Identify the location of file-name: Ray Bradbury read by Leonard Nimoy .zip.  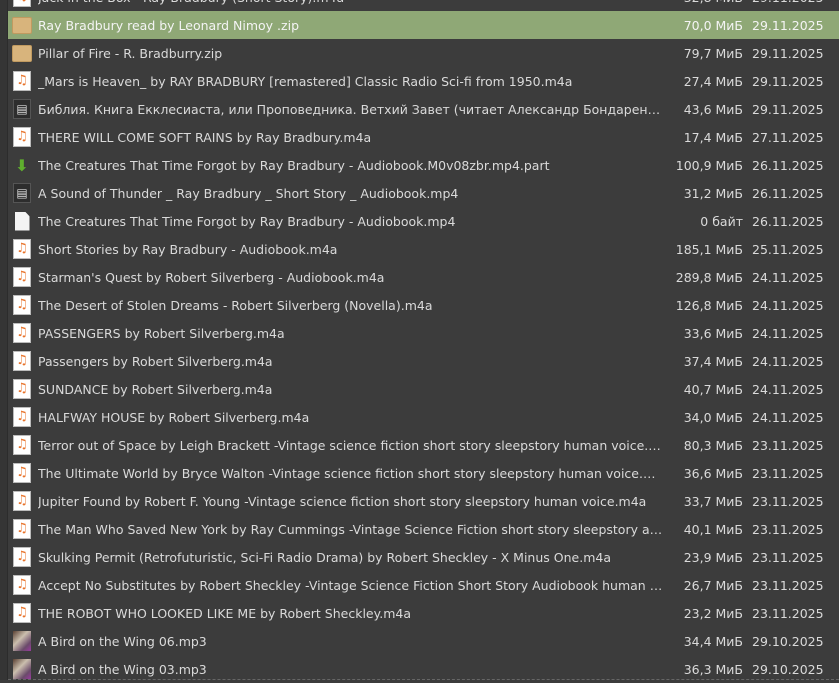
(168, 25).